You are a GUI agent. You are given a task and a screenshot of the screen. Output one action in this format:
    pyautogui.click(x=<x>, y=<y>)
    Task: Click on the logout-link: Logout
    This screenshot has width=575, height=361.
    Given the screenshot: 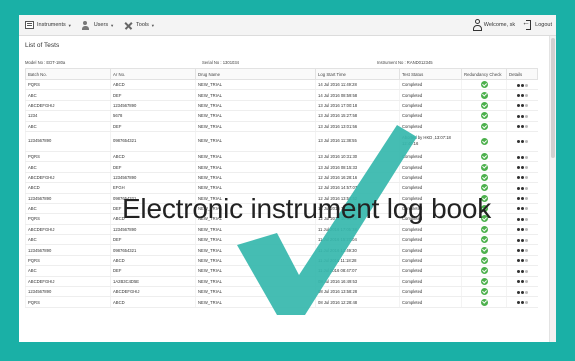 What is the action you would take?
    pyautogui.click(x=543, y=25)
    